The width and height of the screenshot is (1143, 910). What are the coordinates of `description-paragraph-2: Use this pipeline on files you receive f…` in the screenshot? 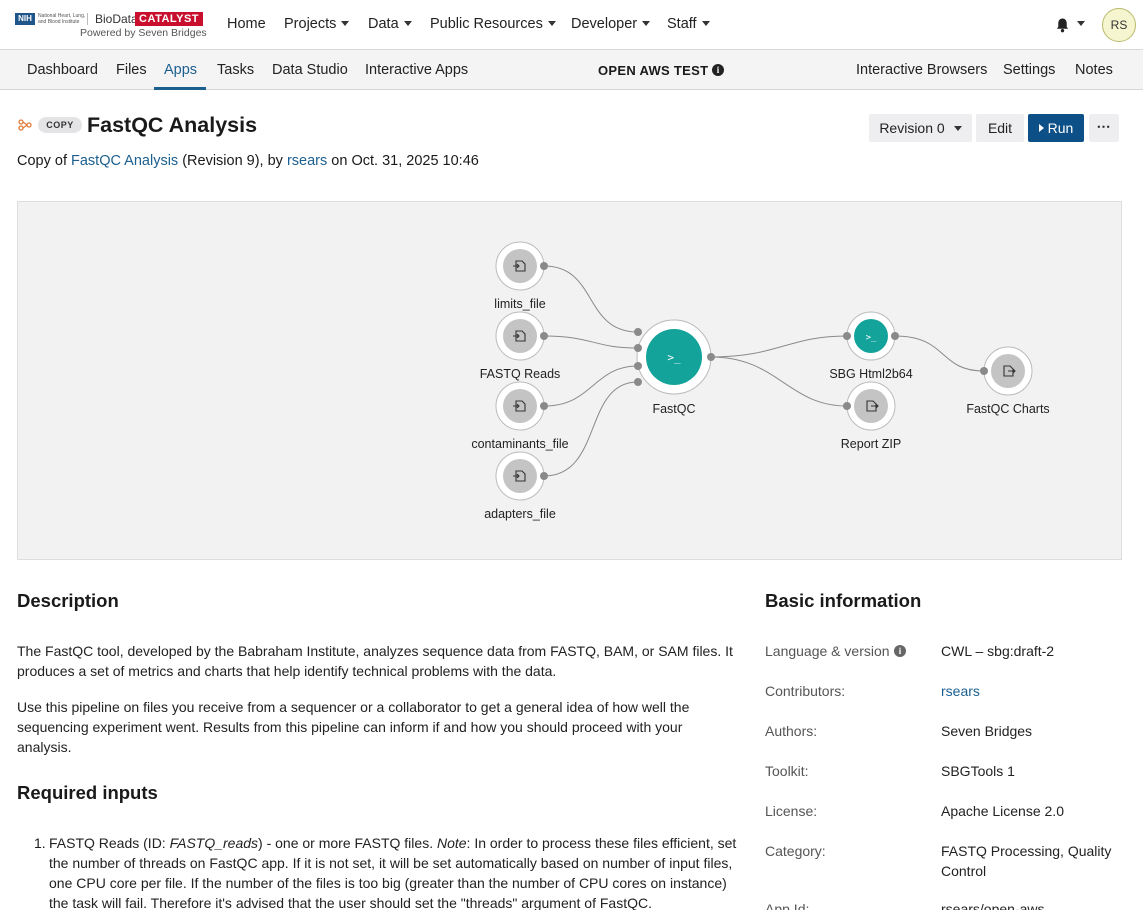 It's located at (353, 727).